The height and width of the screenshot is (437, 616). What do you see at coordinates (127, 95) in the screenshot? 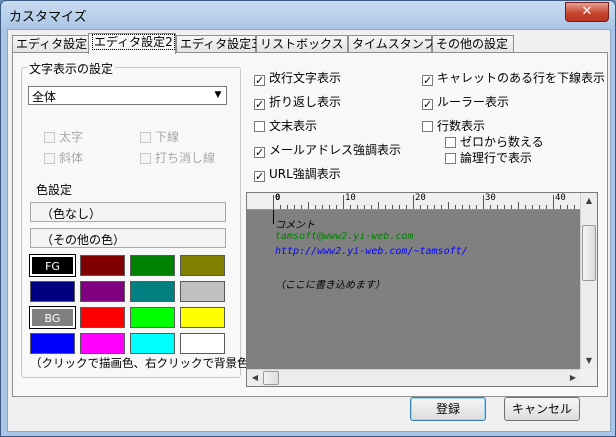
I see `display-target-select: 全体 ▼` at bounding box center [127, 95].